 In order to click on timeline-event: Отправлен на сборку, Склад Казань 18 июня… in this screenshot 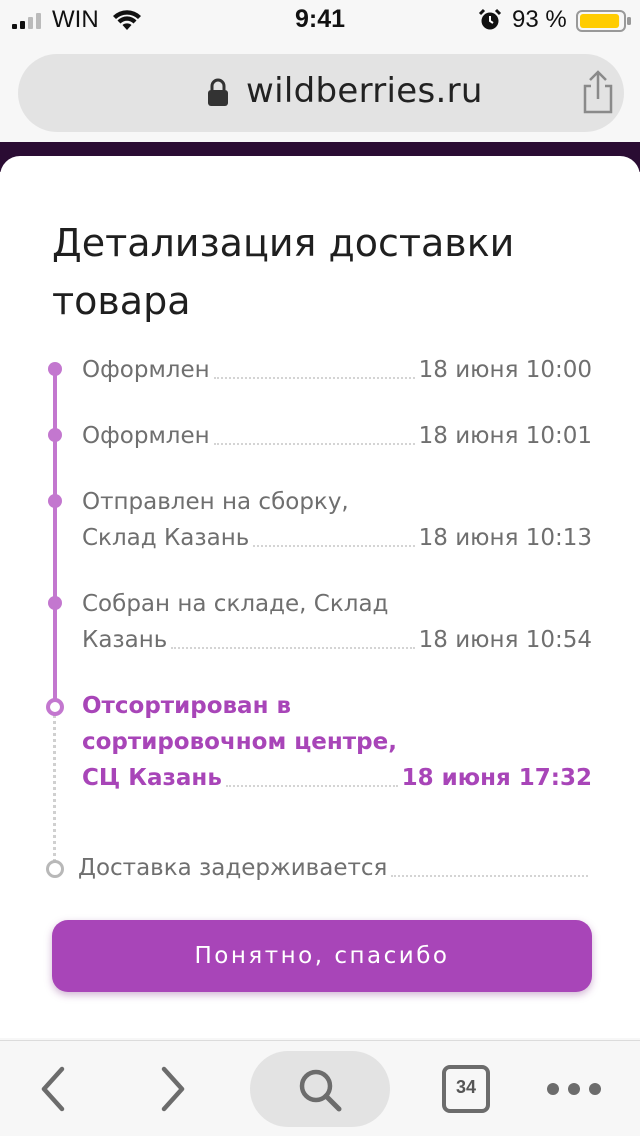, I will do `click(337, 520)`.